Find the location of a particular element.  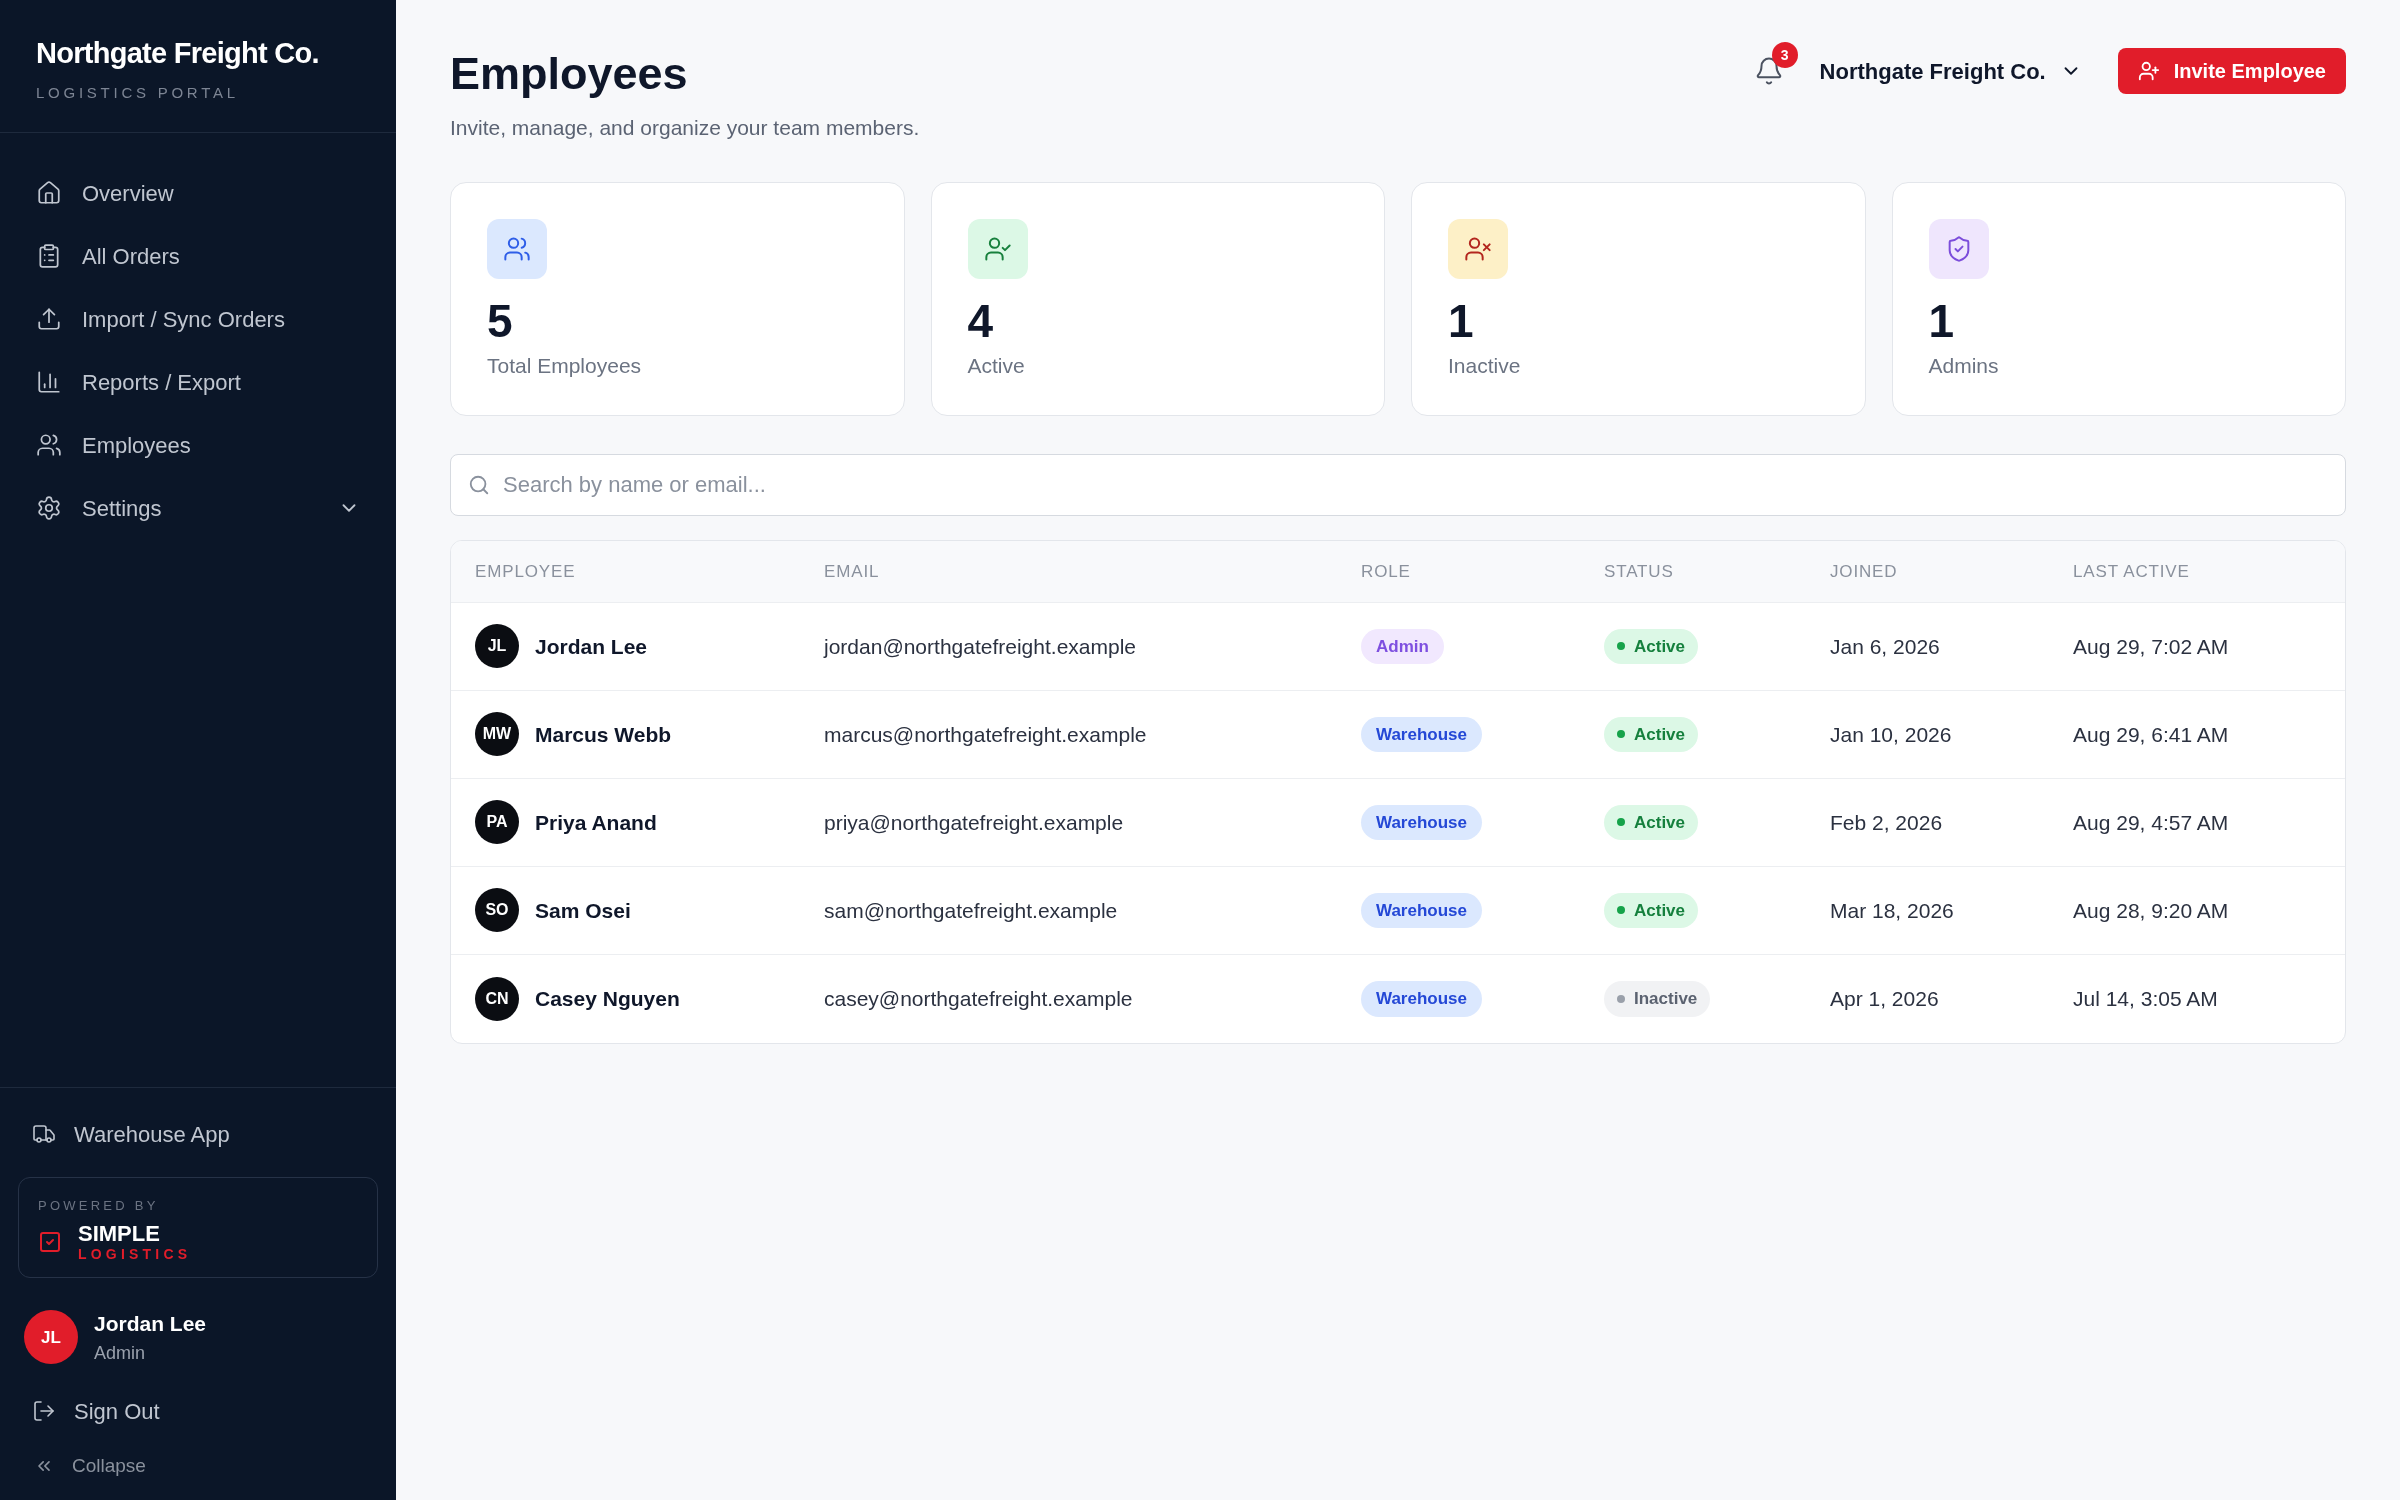

stat-label: Admins is located at coordinates (1964, 366).